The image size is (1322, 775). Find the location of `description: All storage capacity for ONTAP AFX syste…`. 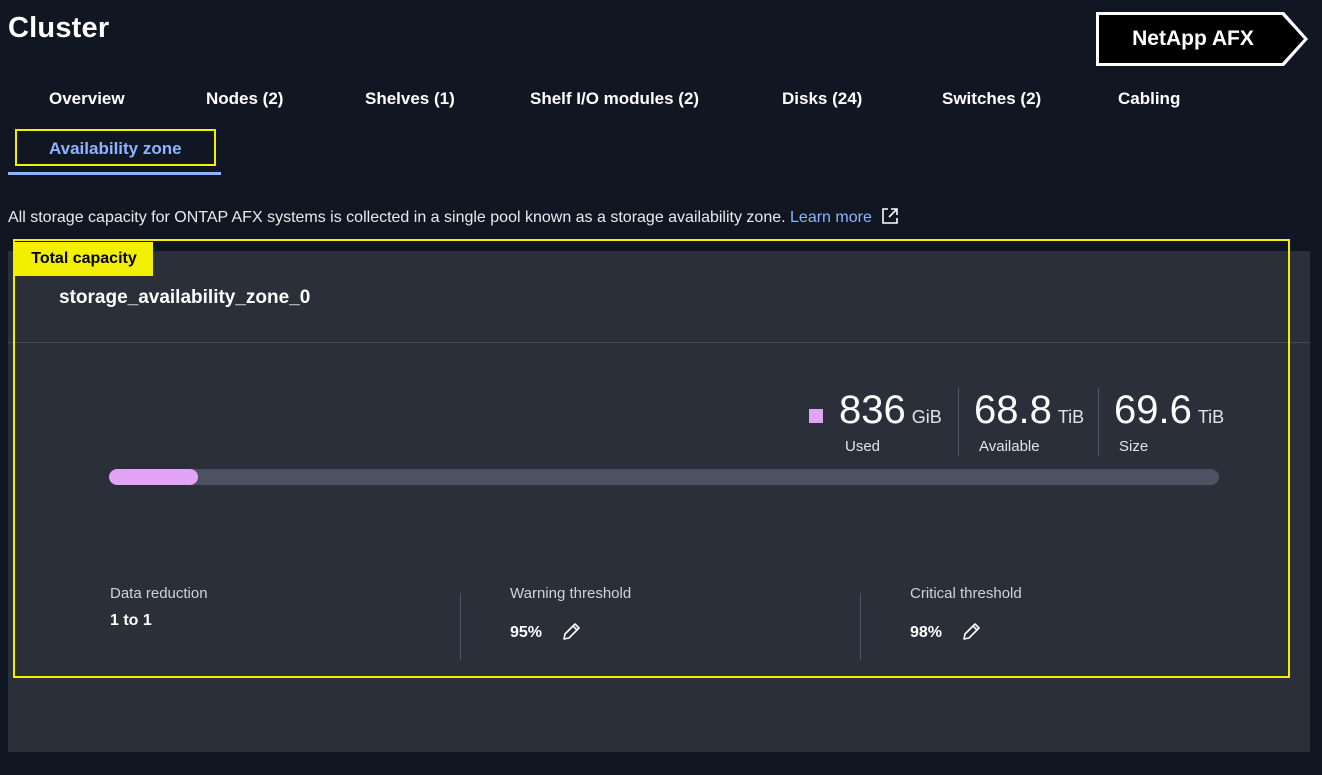

description: All storage capacity for ONTAP AFX syste… is located at coordinates (454, 218).